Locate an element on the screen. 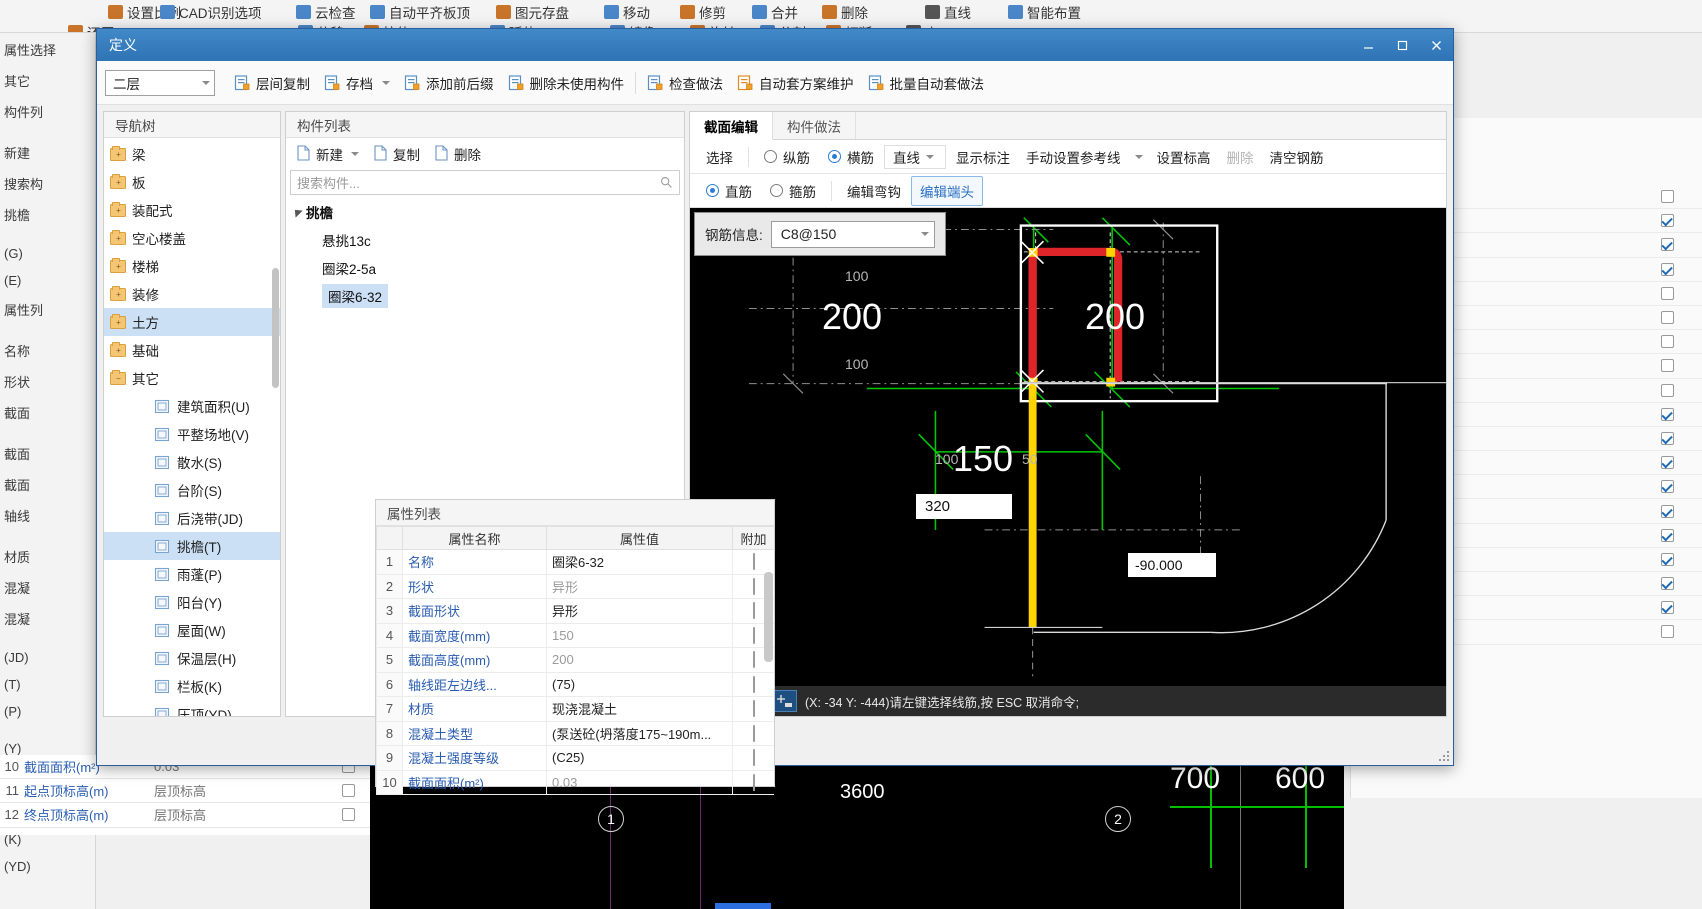 The height and width of the screenshot is (909, 1702). row-value: 圈梁6-32 is located at coordinates (639, 562).